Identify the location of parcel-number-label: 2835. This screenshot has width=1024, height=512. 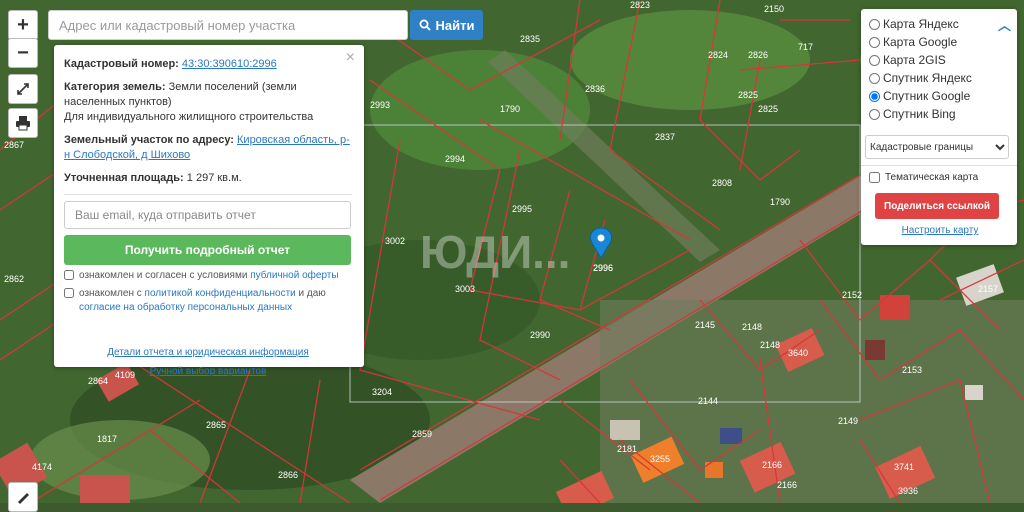
(530, 39).